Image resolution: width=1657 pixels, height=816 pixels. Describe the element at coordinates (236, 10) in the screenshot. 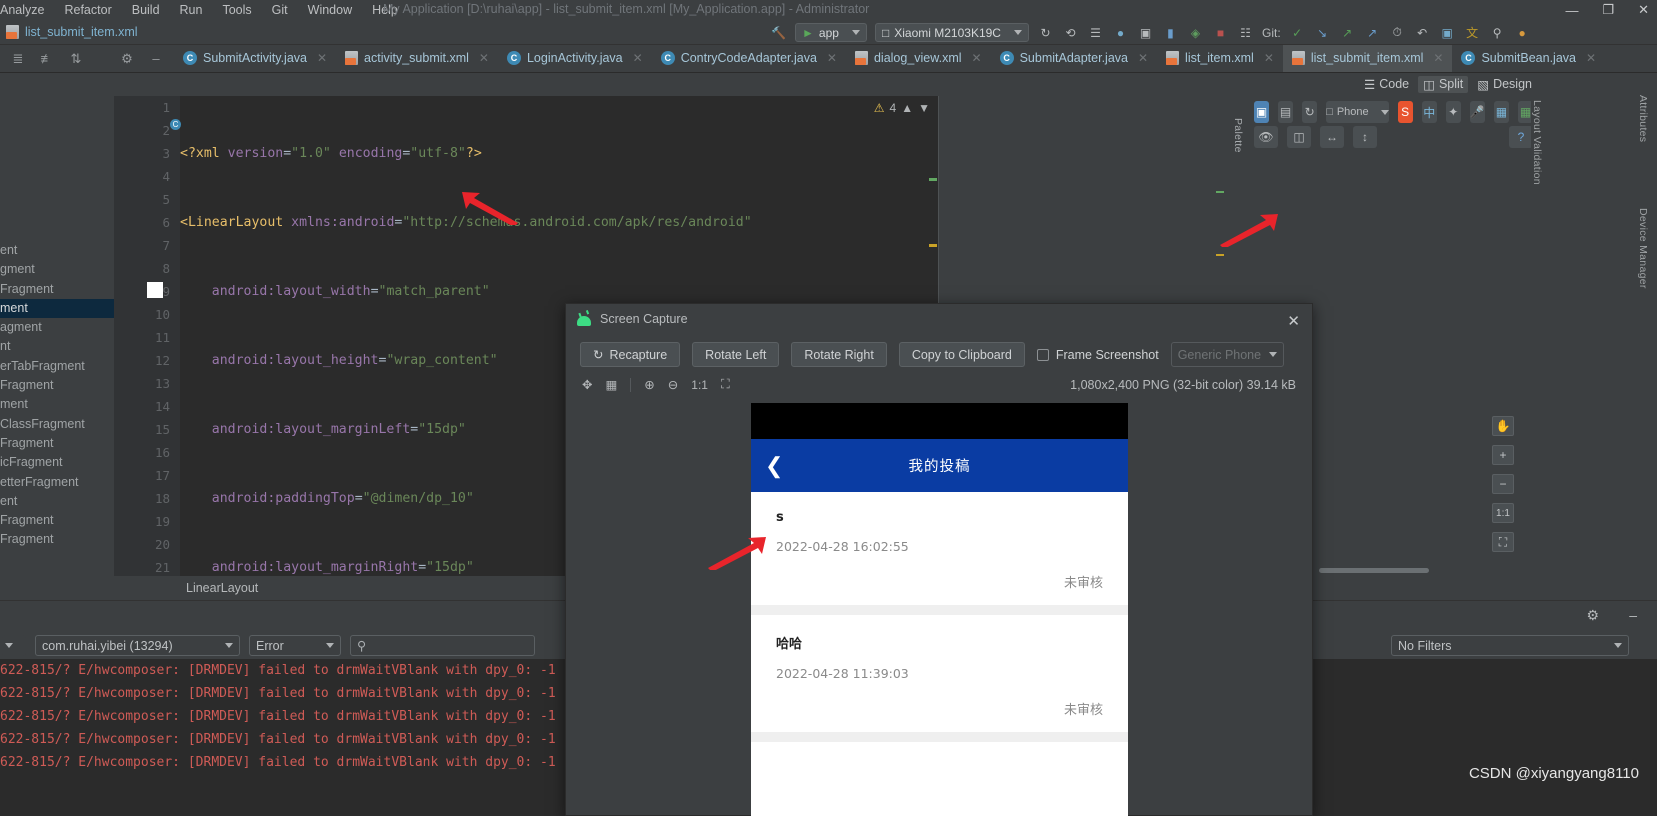

I see `menu-item-tools: Tools` at that location.